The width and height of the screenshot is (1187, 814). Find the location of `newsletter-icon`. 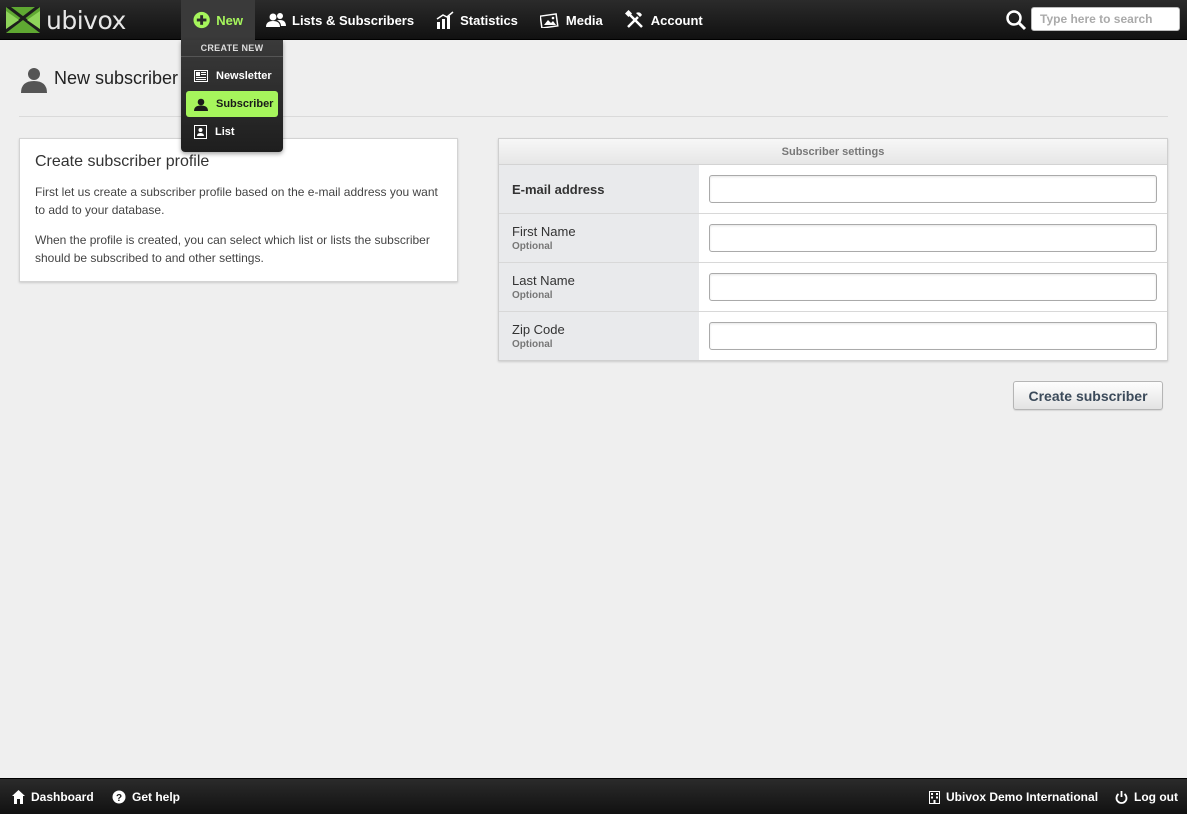

newsletter-icon is located at coordinates (201, 76).